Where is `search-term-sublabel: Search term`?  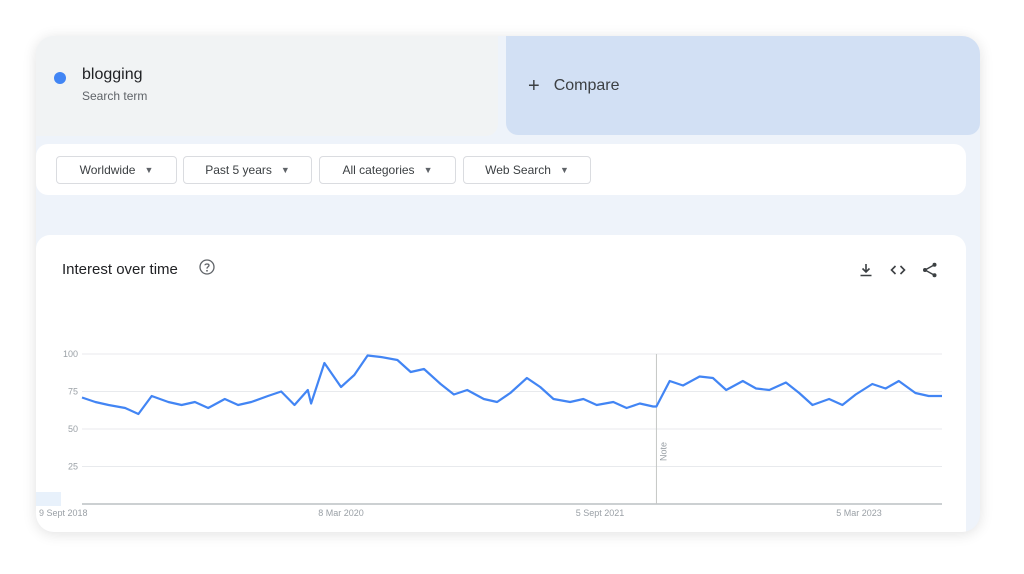
search-term-sublabel: Search term is located at coordinates (115, 96).